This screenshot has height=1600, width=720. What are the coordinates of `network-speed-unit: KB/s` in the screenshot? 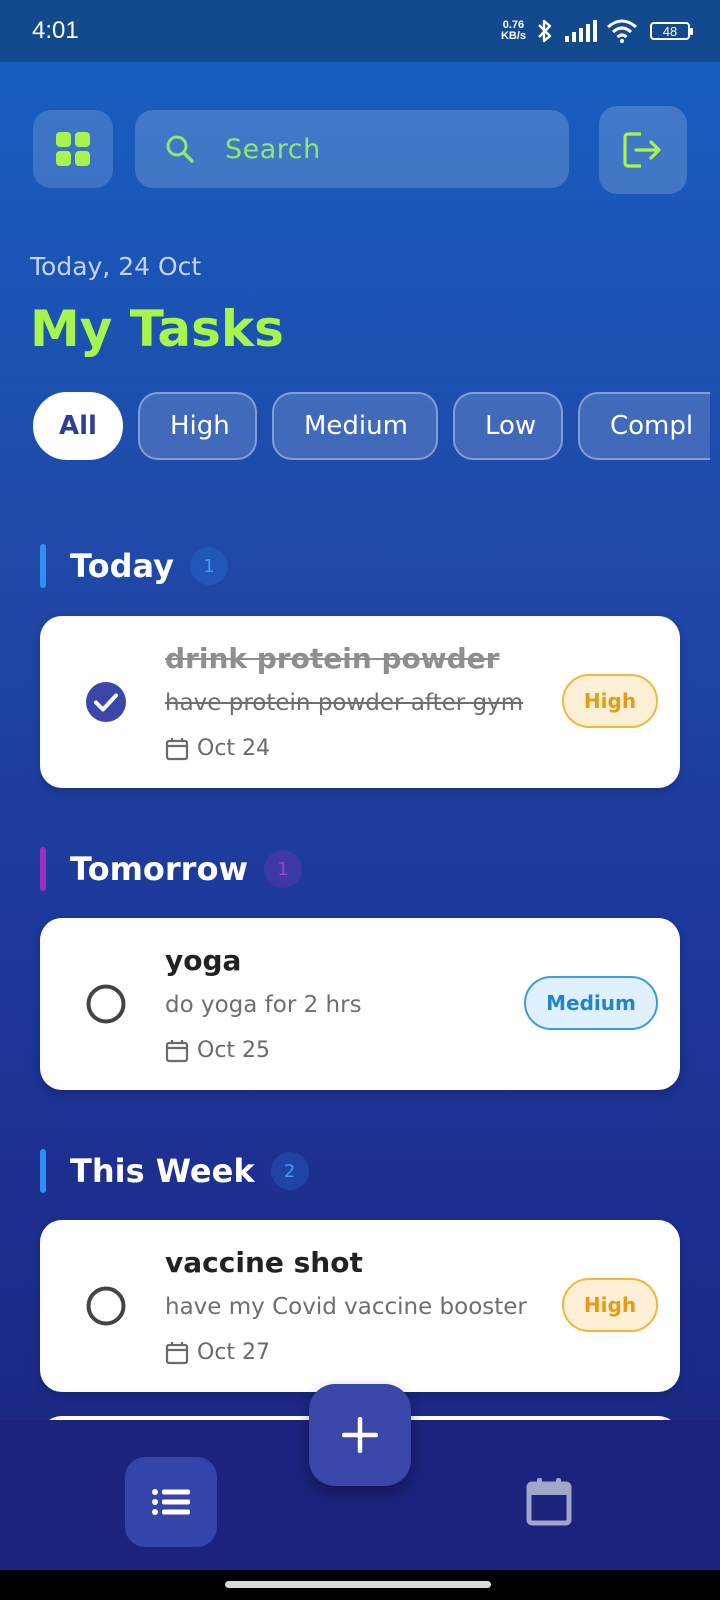 It's located at (513, 36).